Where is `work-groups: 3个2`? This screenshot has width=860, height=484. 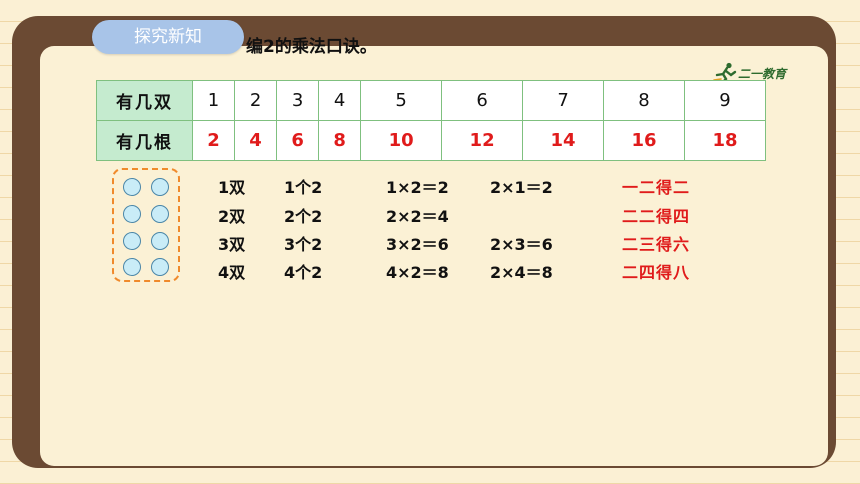 work-groups: 3个2 is located at coordinates (303, 244).